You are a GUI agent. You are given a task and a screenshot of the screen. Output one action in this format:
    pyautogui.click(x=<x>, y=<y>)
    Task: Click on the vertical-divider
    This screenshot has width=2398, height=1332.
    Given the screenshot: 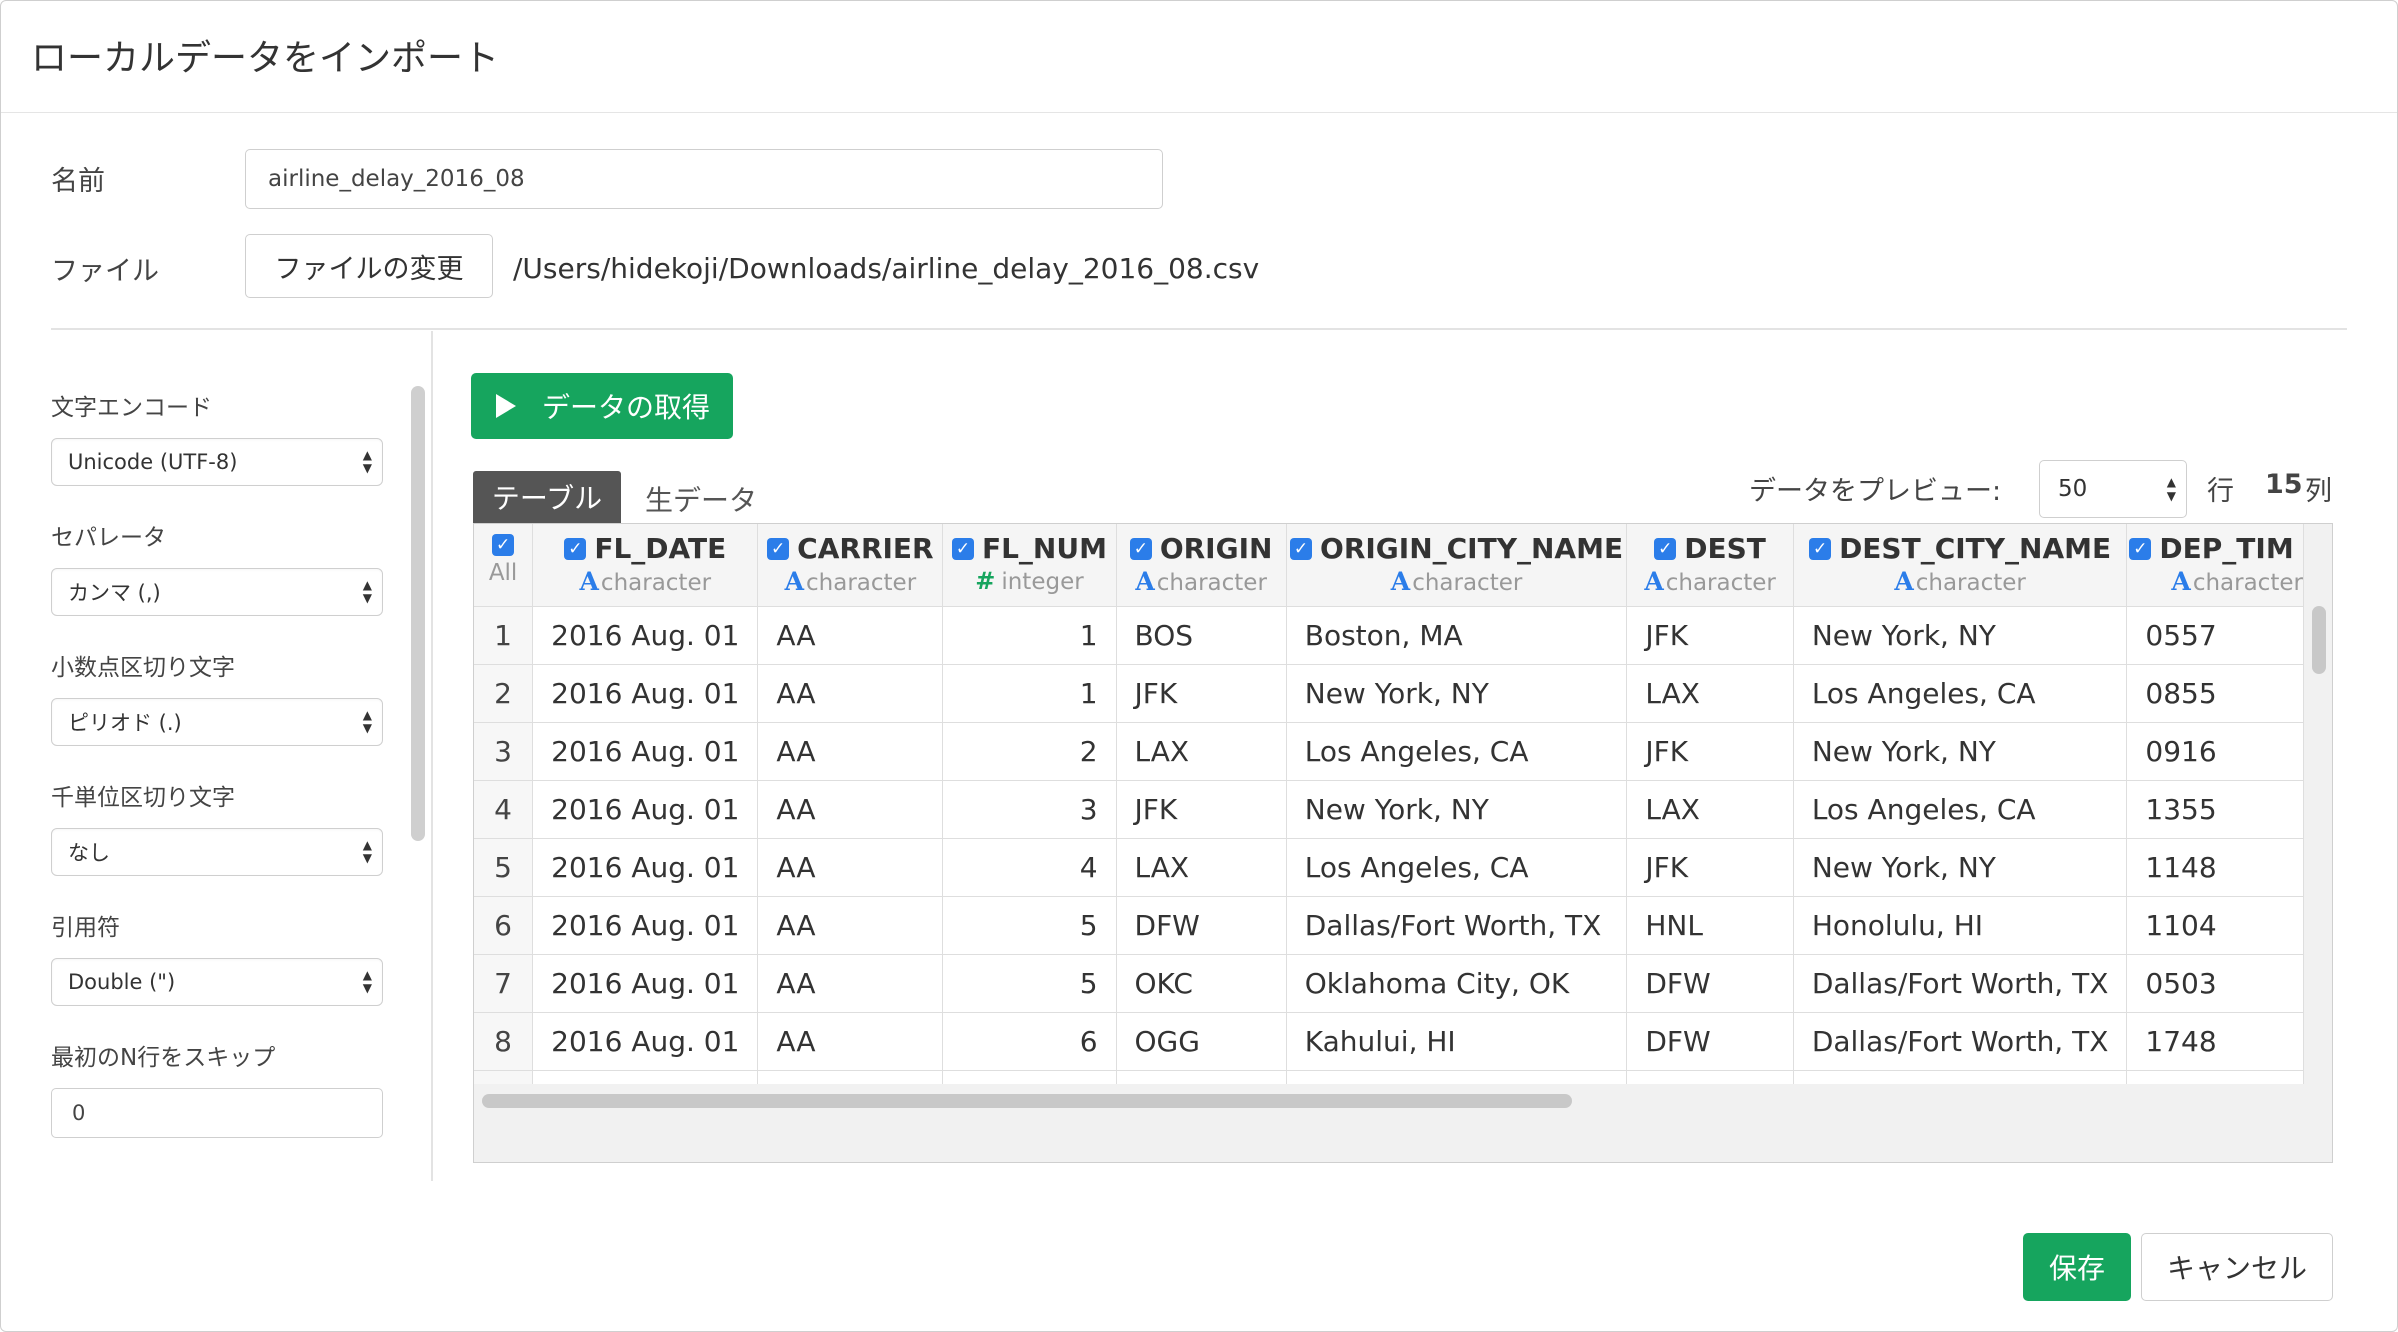 What is the action you would take?
    pyautogui.click(x=432, y=756)
    